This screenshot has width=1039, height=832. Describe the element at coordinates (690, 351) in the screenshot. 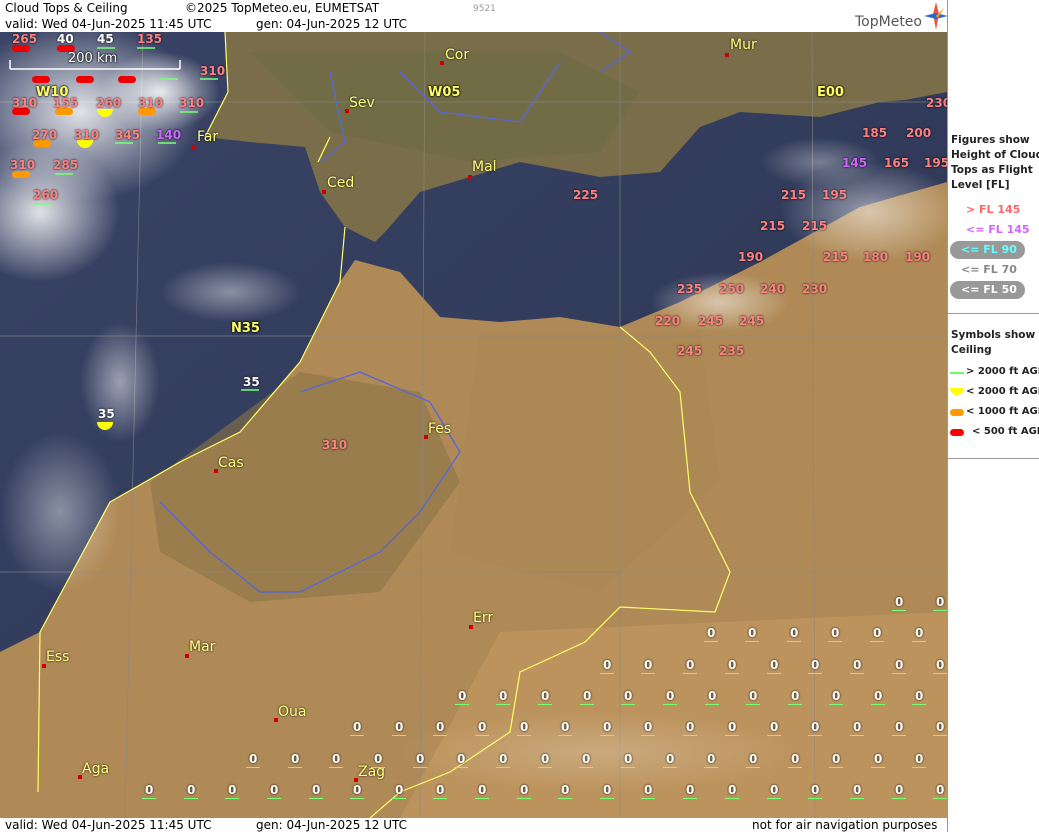

I see `cloud-top-label: 245` at that location.